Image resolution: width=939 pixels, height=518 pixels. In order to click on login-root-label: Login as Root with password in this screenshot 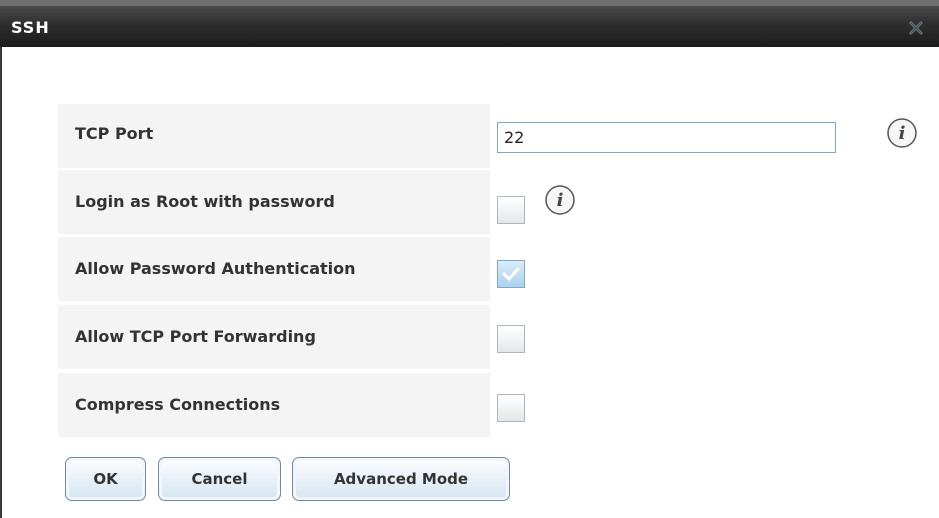, I will do `click(205, 201)`.